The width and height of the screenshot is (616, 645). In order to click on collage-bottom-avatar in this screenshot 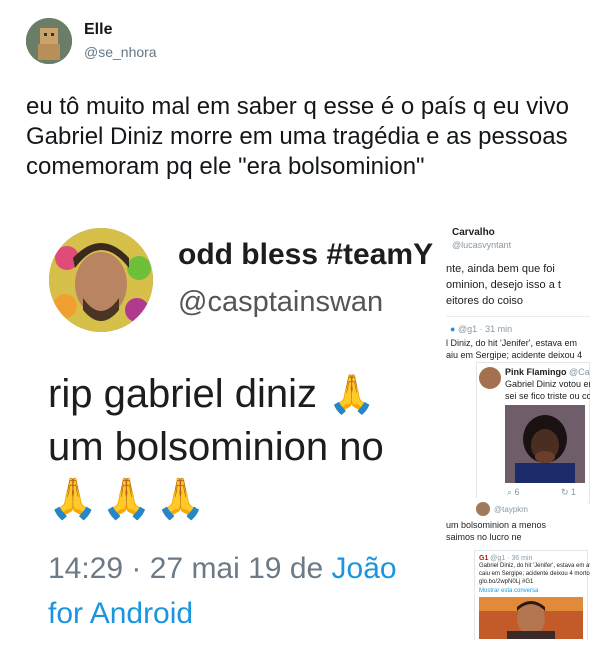, I will do `click(483, 509)`.